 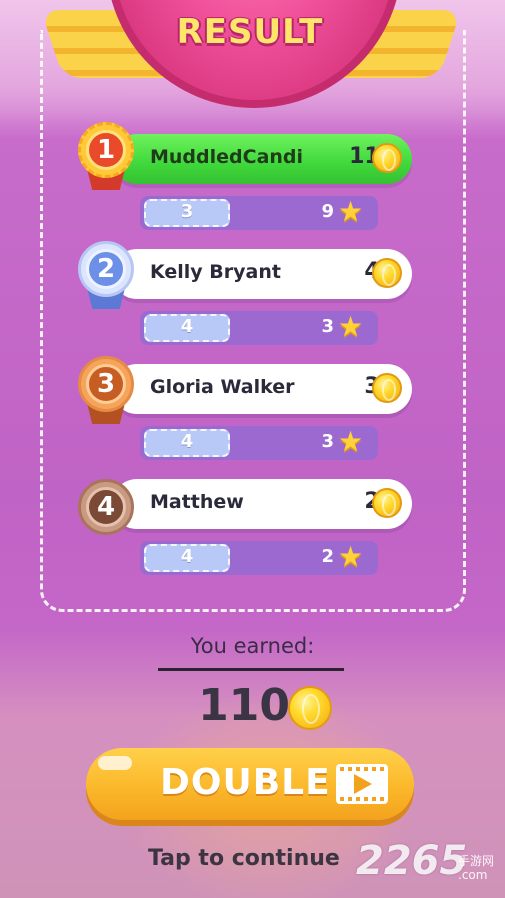 What do you see at coordinates (251, 669) in the screenshot?
I see `earned-divider` at bounding box center [251, 669].